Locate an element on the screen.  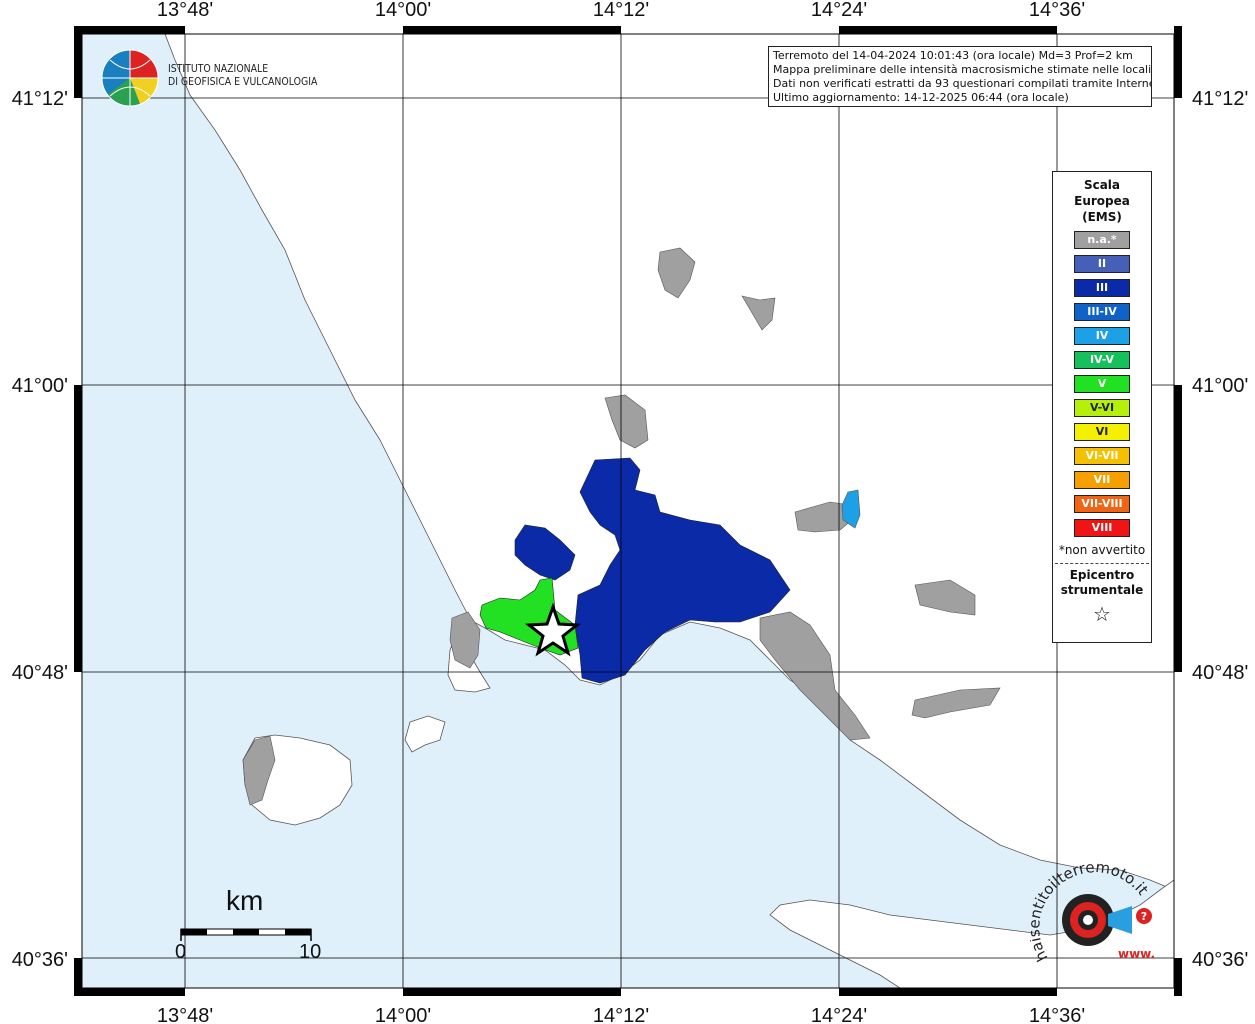
lon-tick-bottom-1: 13°48' is located at coordinates (185, 1014).